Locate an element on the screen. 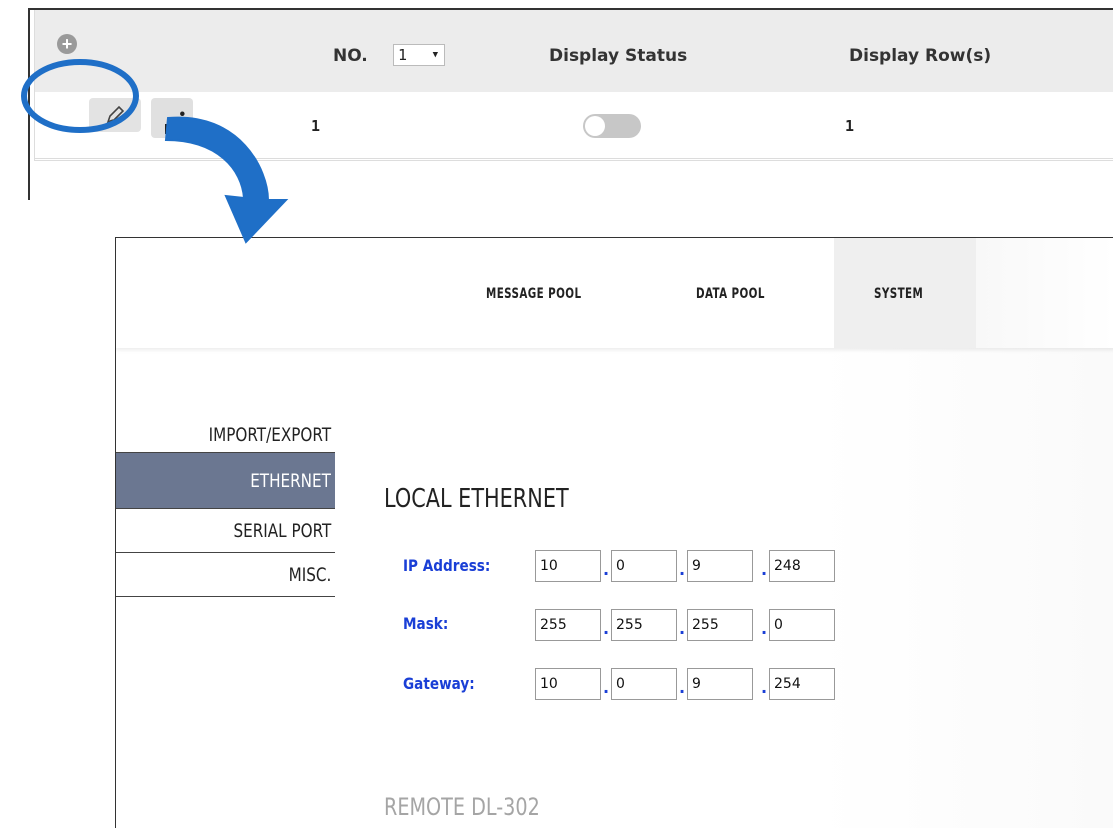 The width and height of the screenshot is (1113, 828). gateway-octet-2: 0 is located at coordinates (644, 684).